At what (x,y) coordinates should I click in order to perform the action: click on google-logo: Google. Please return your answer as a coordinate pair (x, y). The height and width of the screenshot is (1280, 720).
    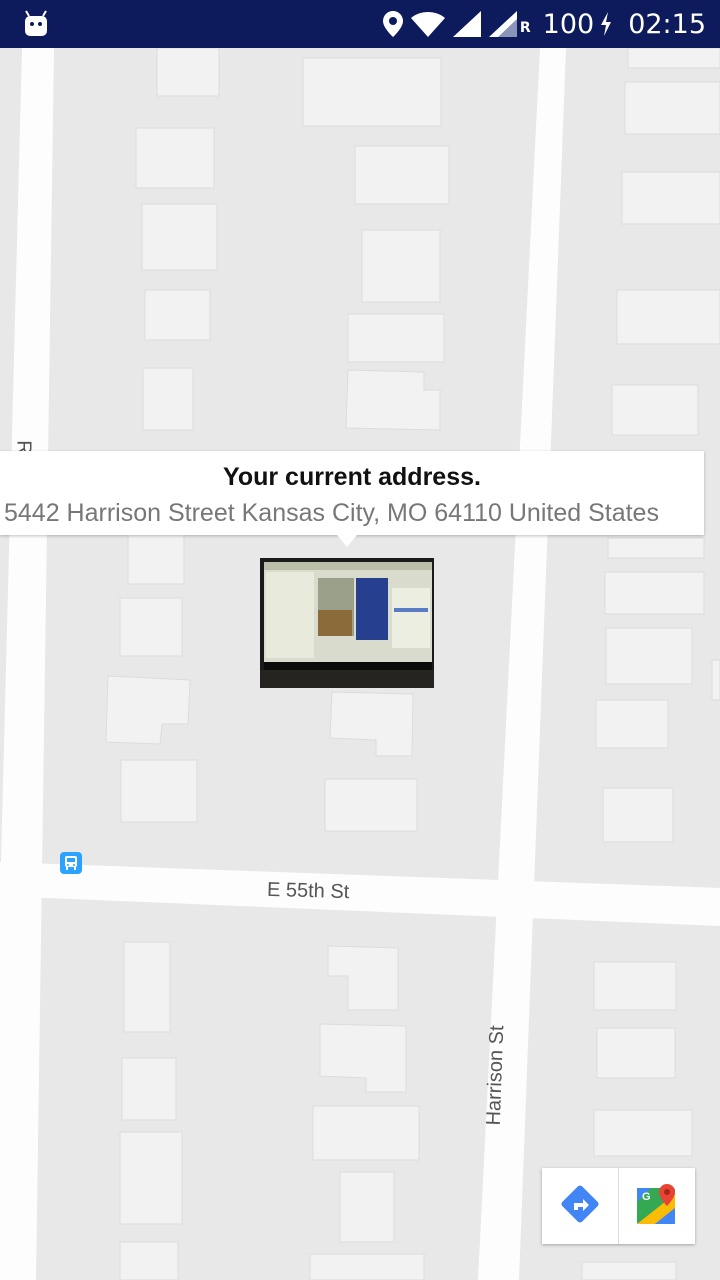
    Looking at the image, I should click on (67, 1277).